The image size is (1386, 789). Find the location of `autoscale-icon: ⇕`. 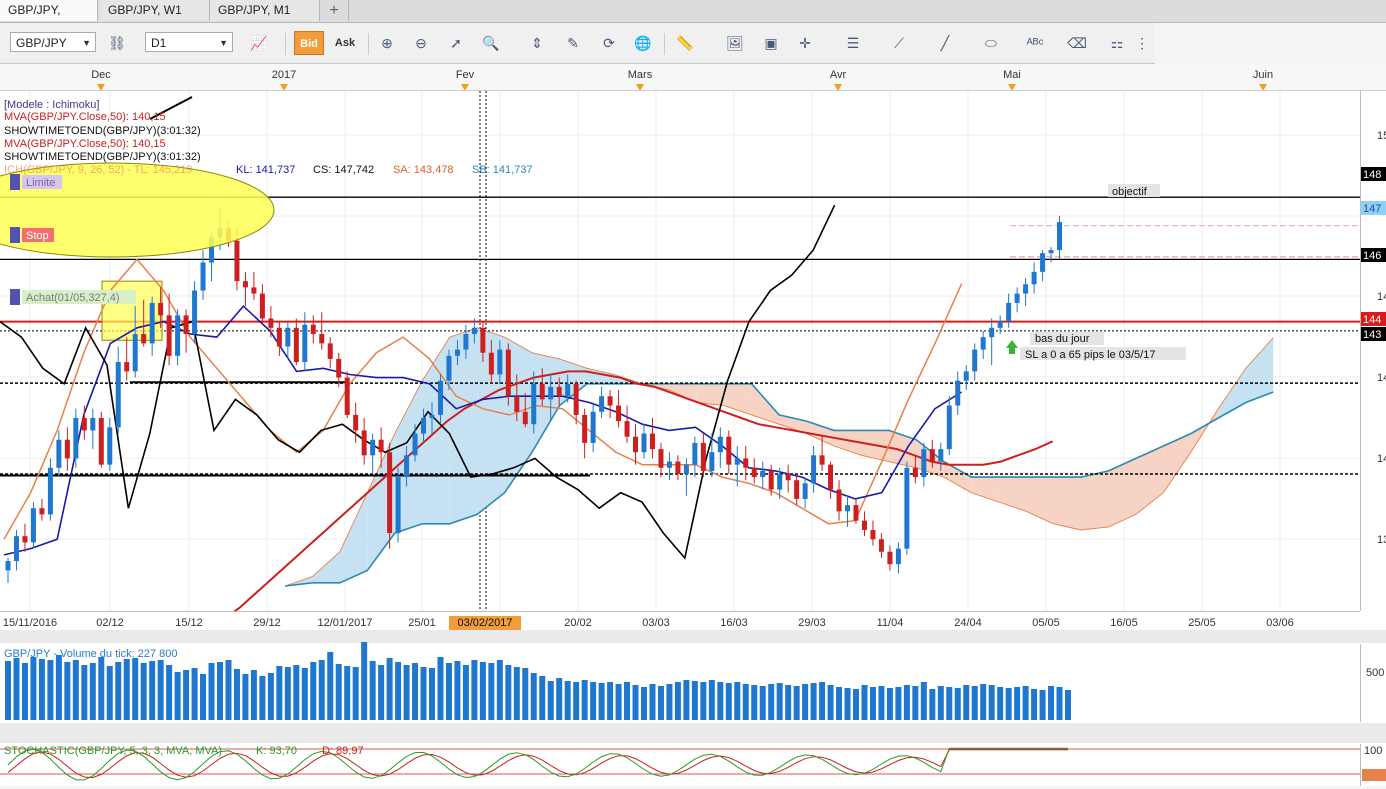

autoscale-icon: ⇕ is located at coordinates (537, 43).